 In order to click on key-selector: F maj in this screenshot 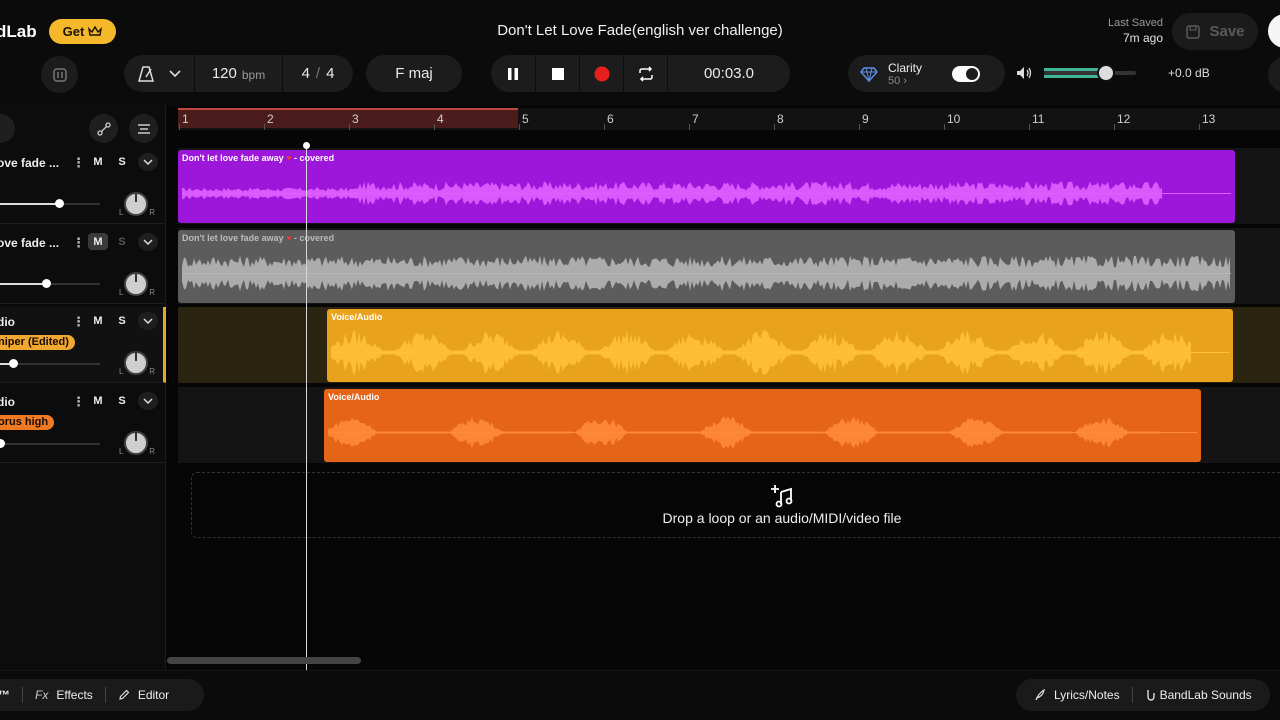, I will do `click(414, 73)`.